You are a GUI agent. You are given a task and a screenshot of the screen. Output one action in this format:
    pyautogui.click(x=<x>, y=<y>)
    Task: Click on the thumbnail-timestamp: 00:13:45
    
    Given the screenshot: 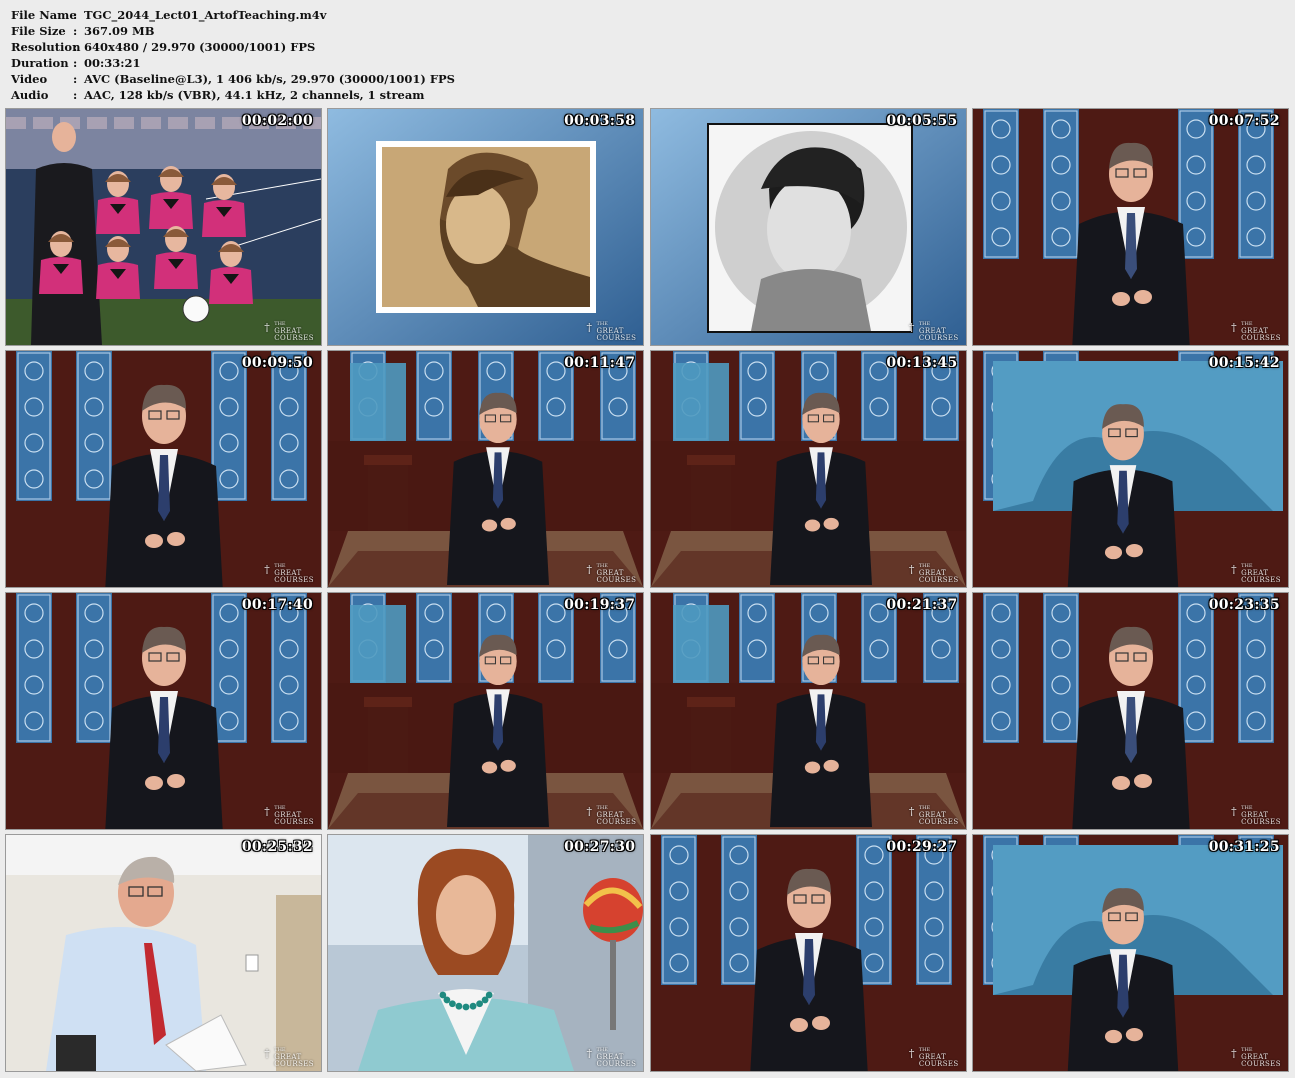 What is the action you would take?
    pyautogui.click(x=922, y=363)
    